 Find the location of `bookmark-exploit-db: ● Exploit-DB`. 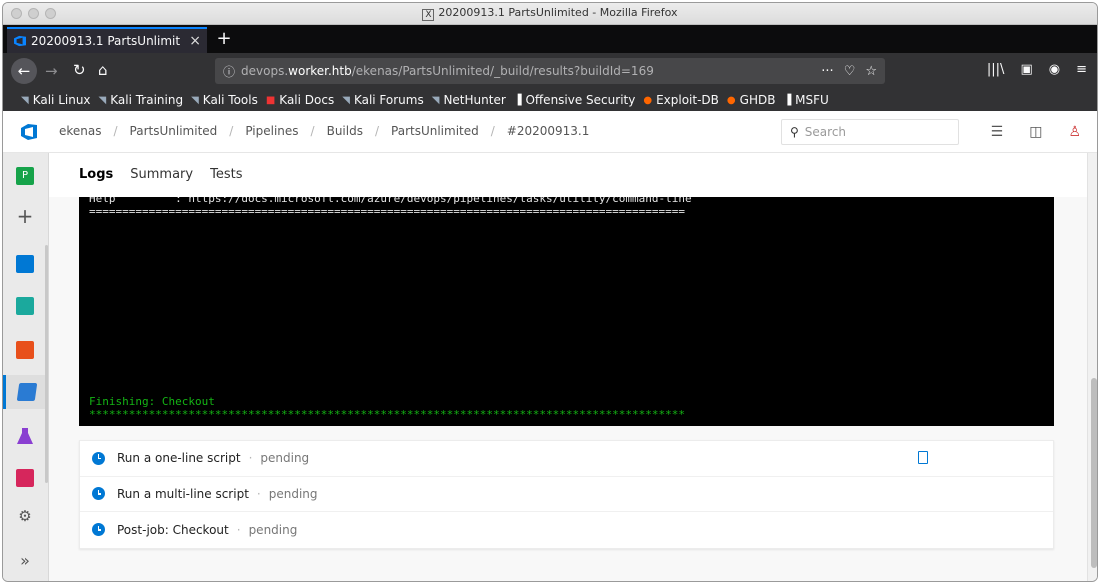

bookmark-exploit-db: ● Exploit-DB is located at coordinates (681, 100).